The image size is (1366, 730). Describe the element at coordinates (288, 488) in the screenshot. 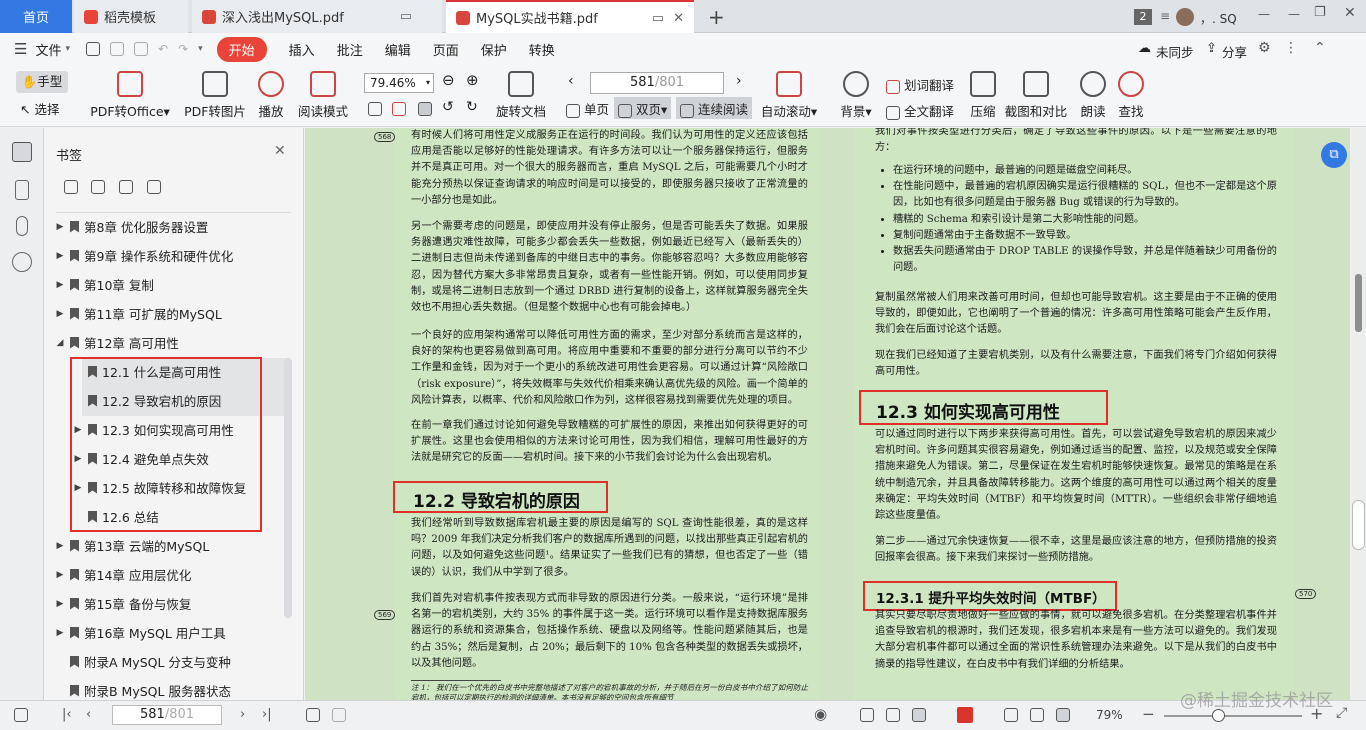

I see `panel-scrollbar` at that location.